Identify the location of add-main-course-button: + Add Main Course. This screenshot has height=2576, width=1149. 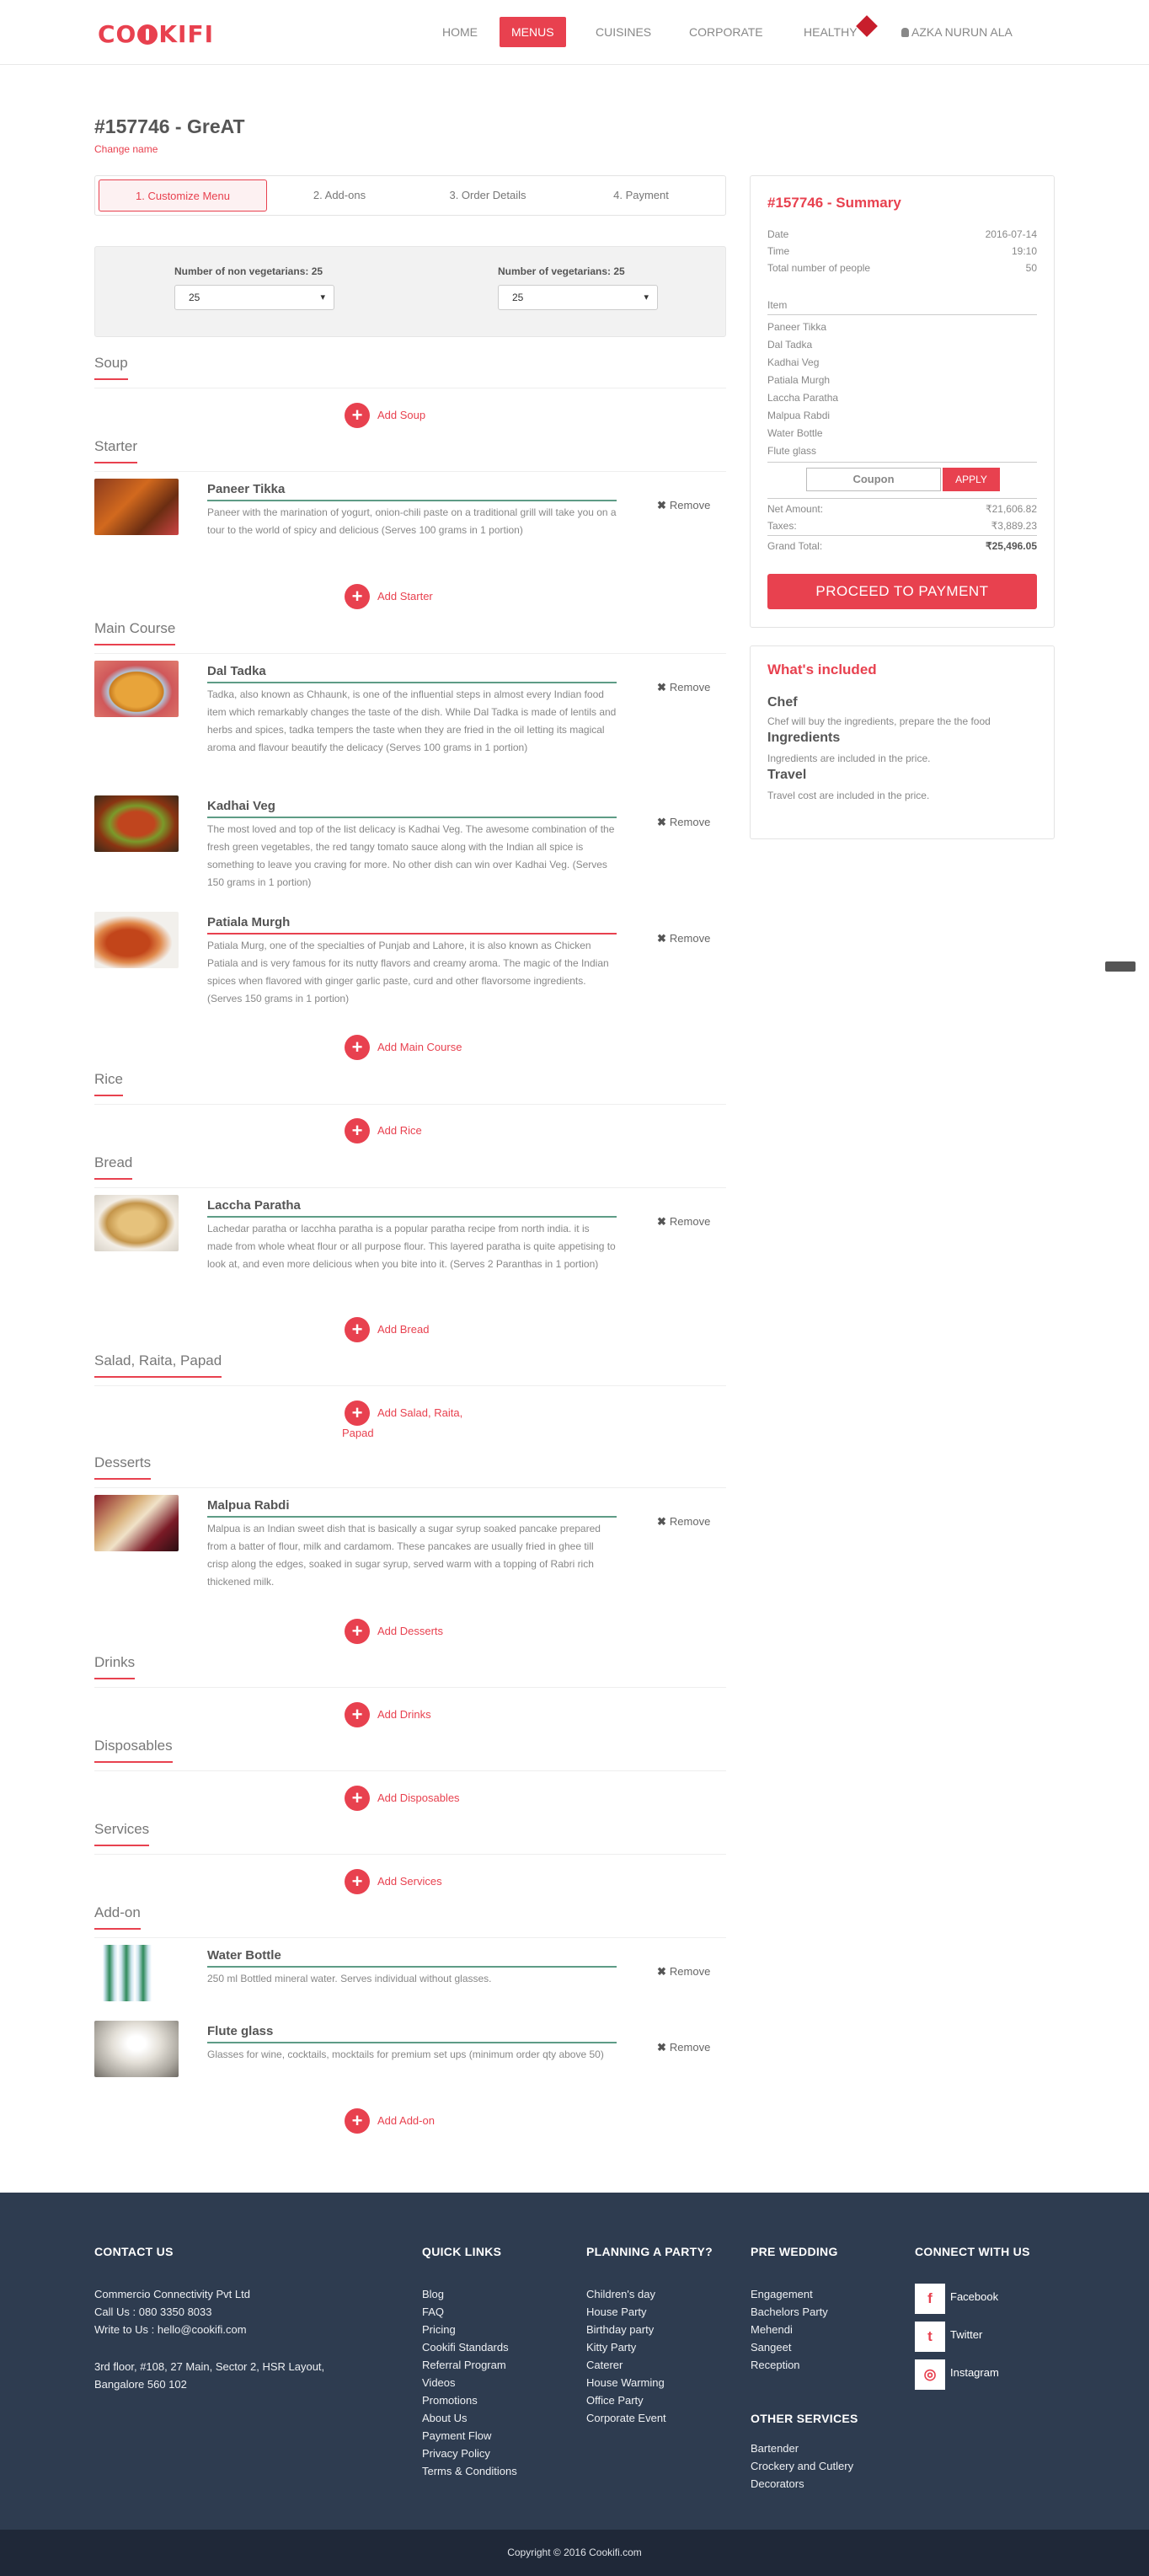
(404, 1047).